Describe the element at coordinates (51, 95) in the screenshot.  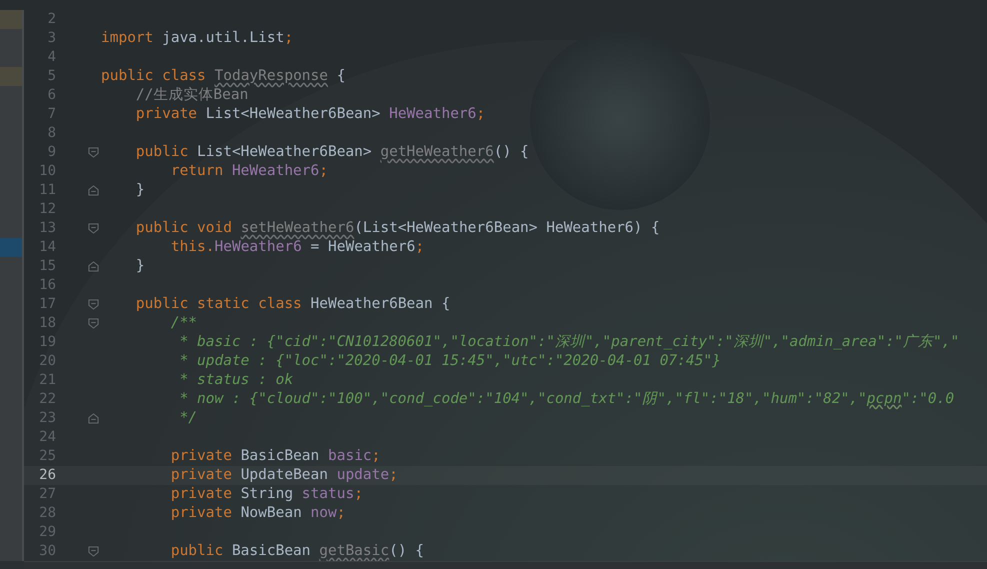
I see `line-number: 6` at that location.